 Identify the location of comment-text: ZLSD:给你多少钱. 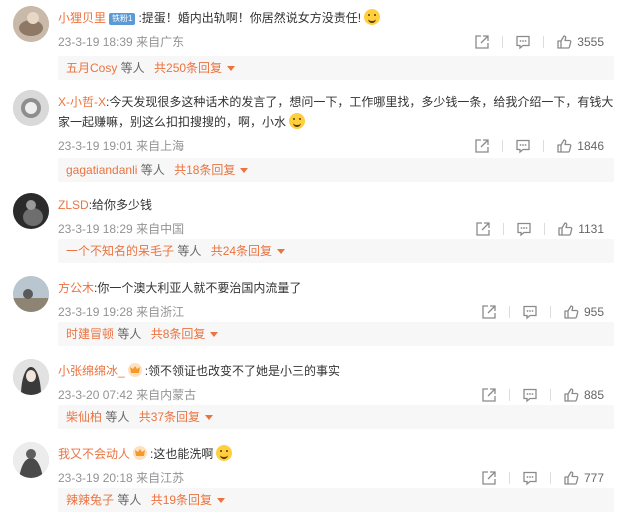
(336, 205).